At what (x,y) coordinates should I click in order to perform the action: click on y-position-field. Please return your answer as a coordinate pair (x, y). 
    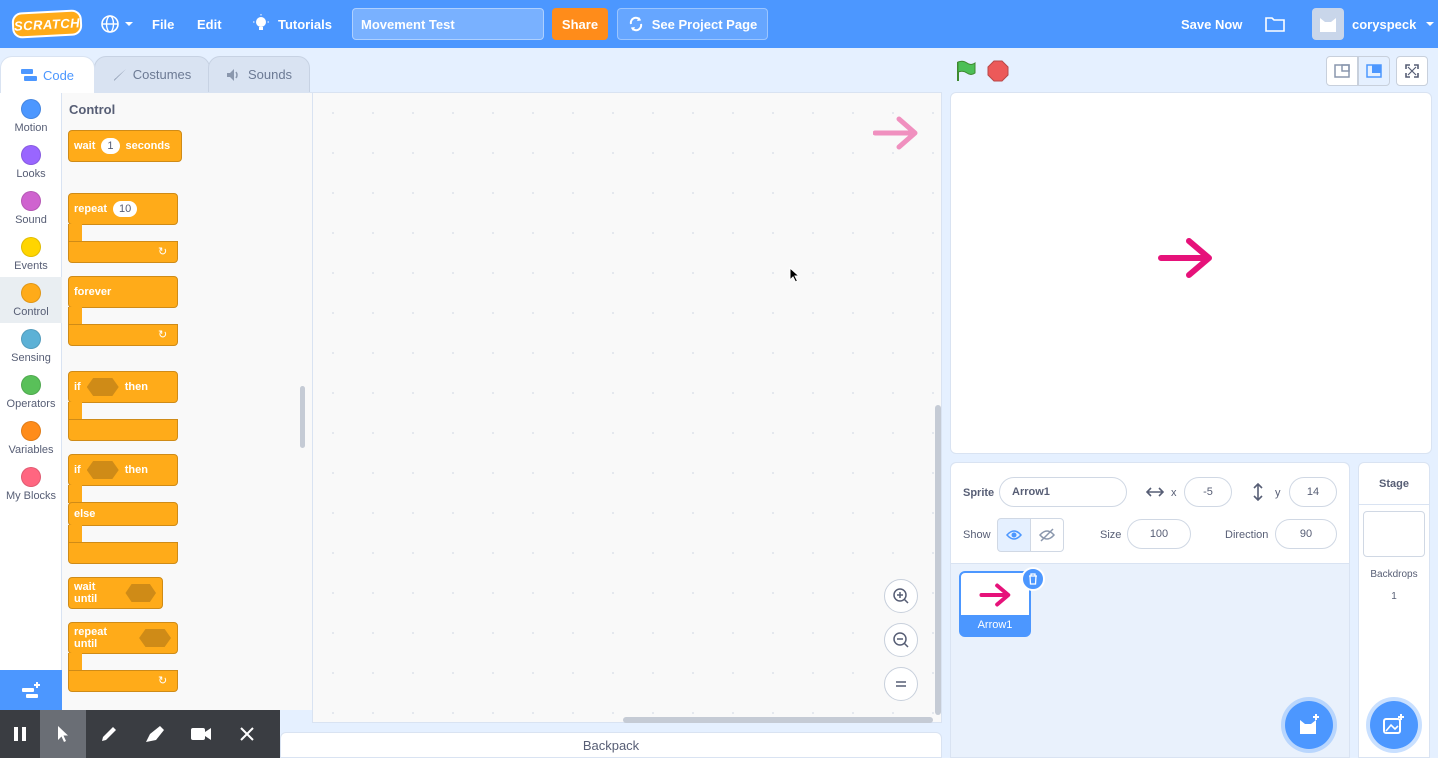
    Looking at the image, I should click on (1313, 492).